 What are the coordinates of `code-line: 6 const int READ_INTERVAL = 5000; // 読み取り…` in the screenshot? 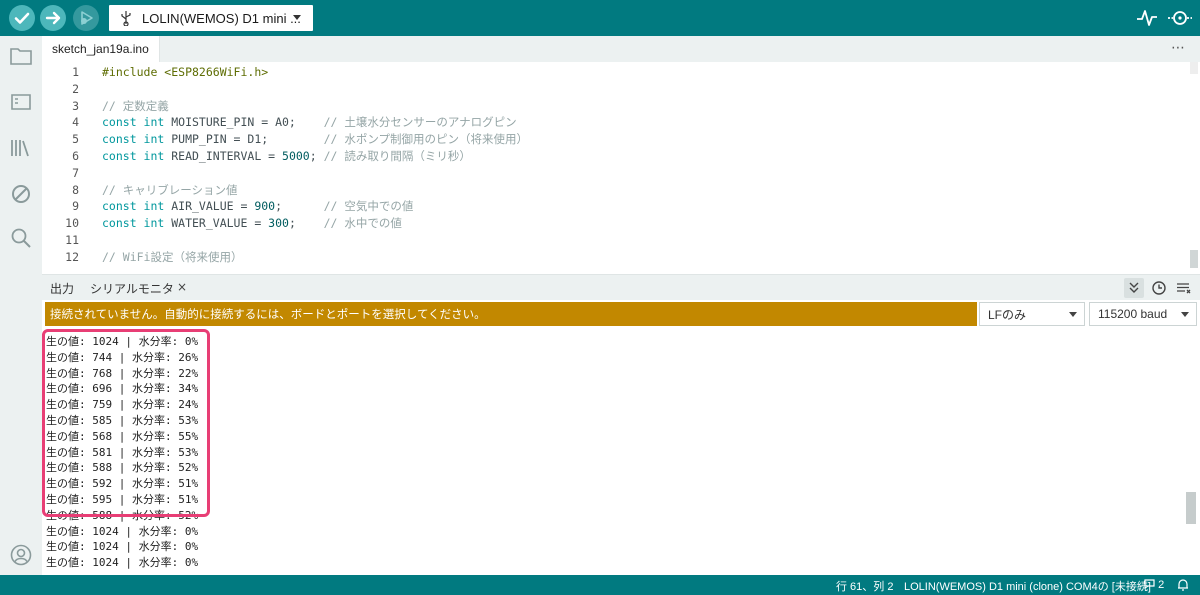 It's located at (612, 156).